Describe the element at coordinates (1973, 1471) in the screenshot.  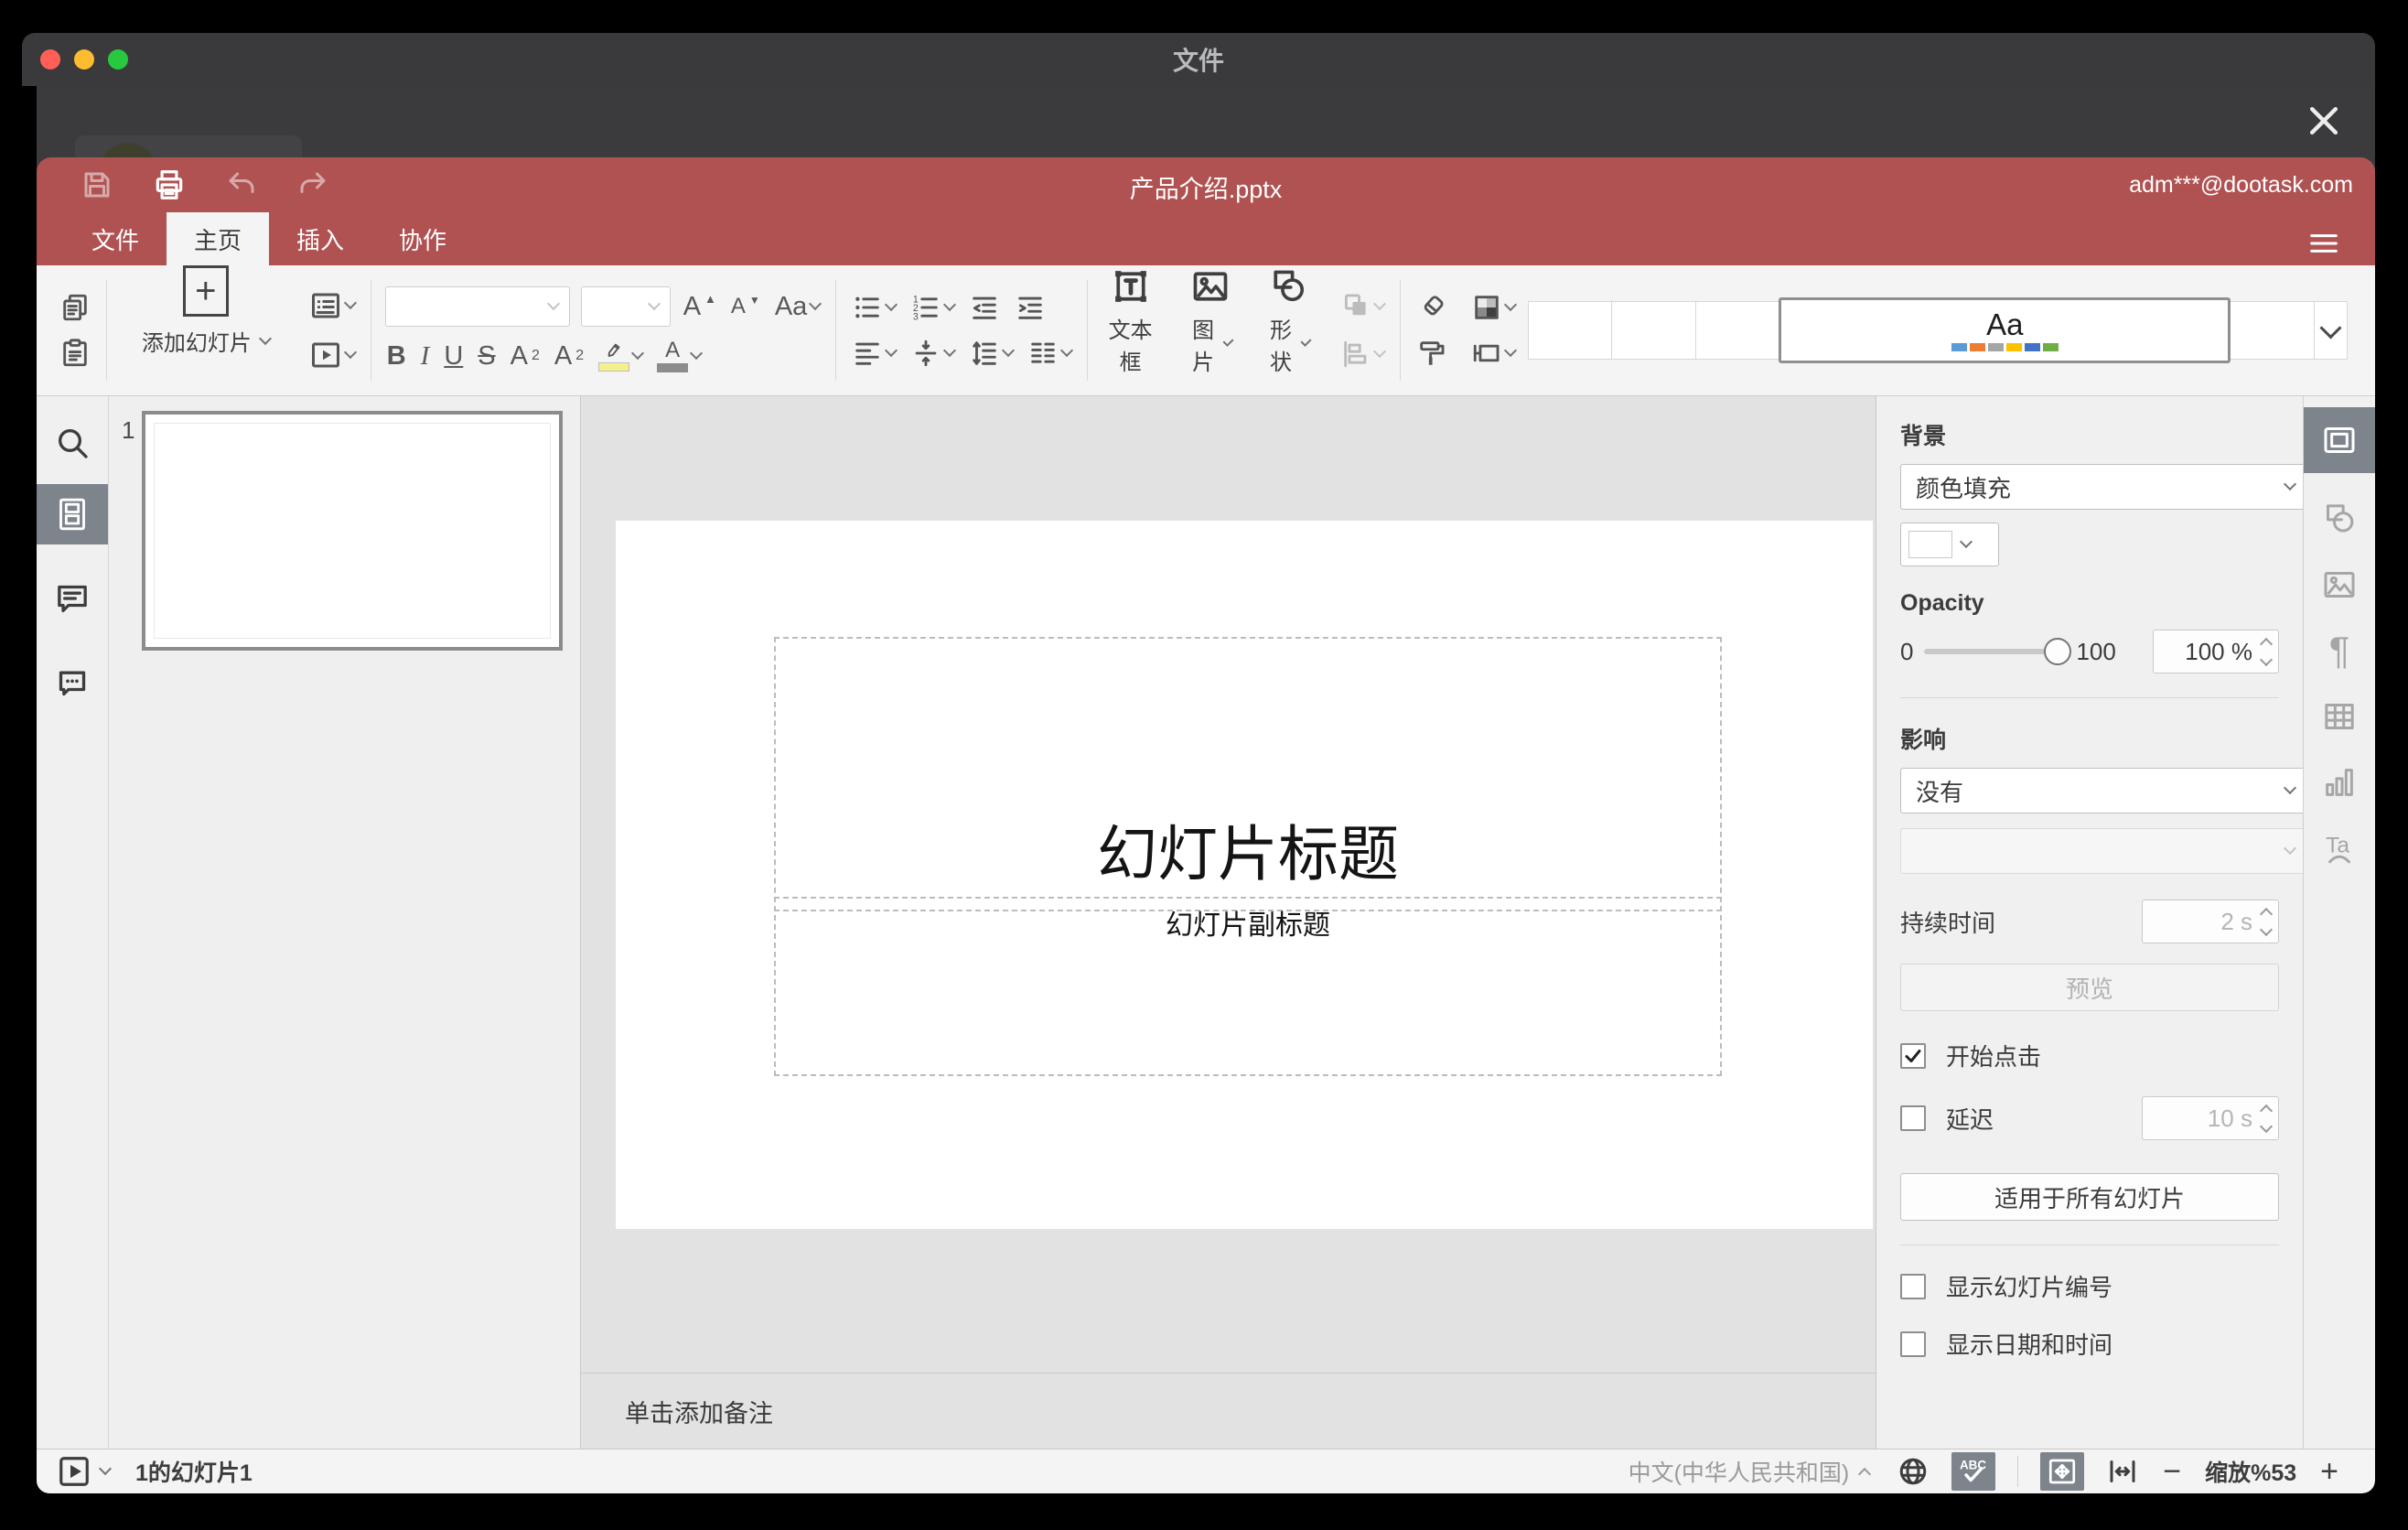
I see `spellcheck-icon: ABC` at that location.